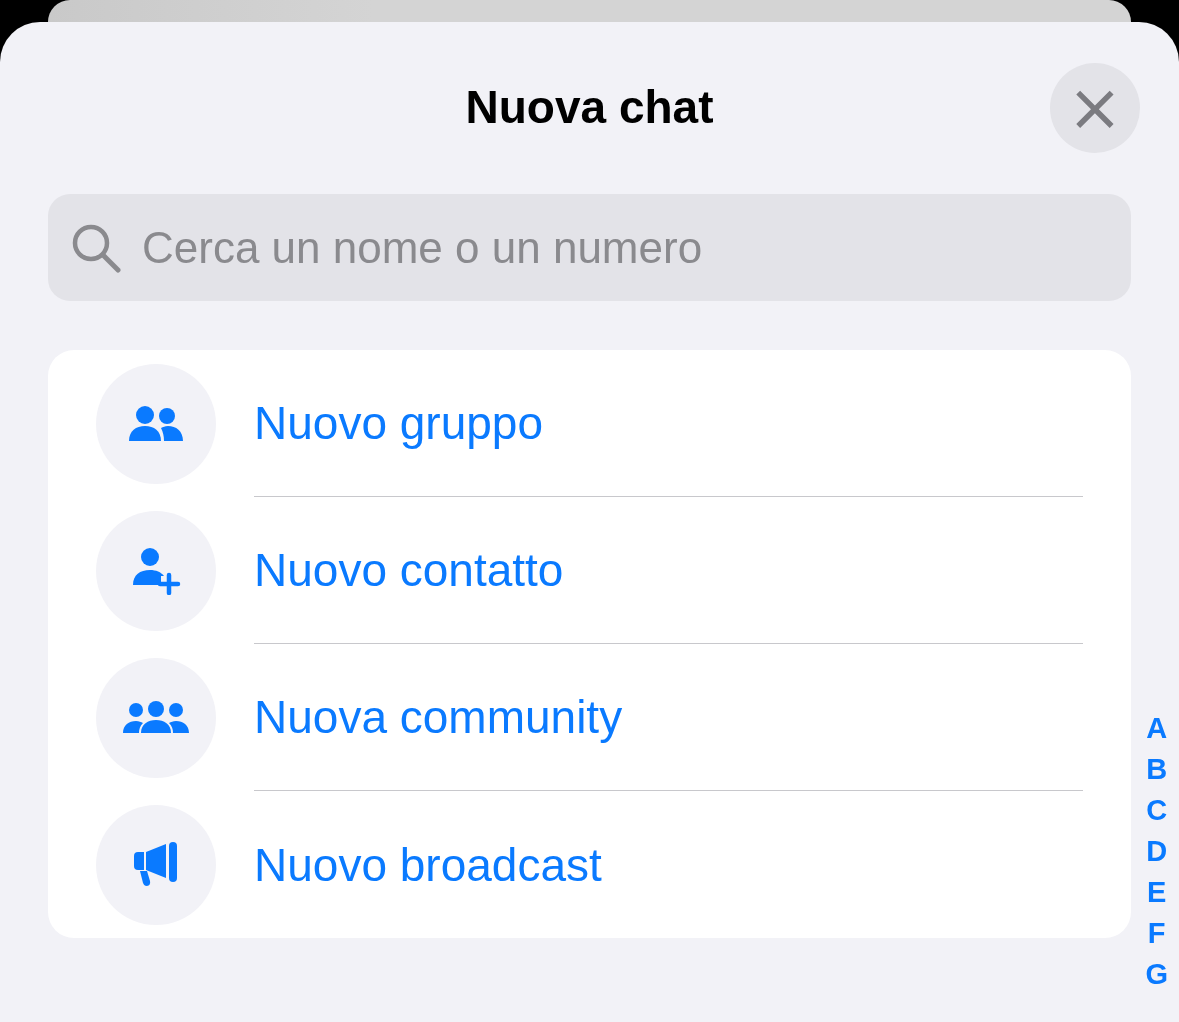 The width and height of the screenshot is (1179, 1022). What do you see at coordinates (1095, 108) in the screenshot?
I see `close-button: ×` at bounding box center [1095, 108].